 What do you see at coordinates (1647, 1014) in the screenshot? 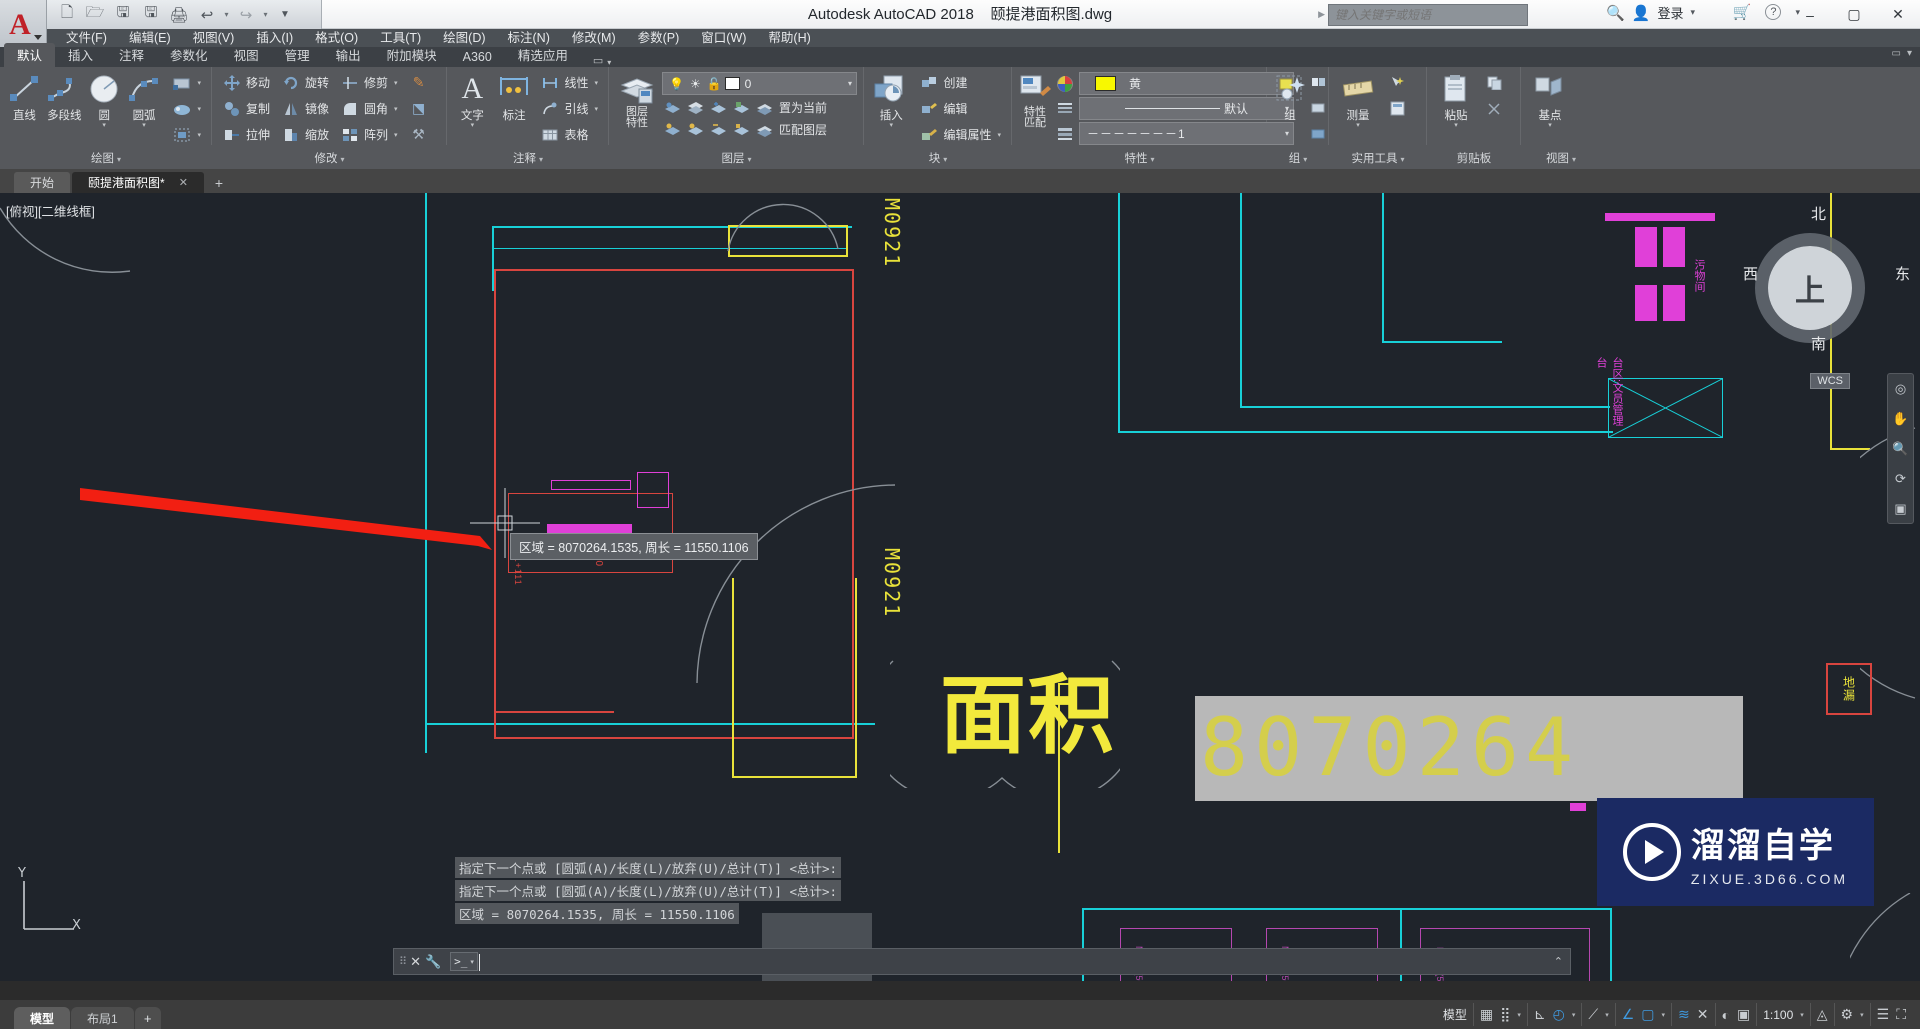
I see `ducs-icon: ▢` at bounding box center [1647, 1014].